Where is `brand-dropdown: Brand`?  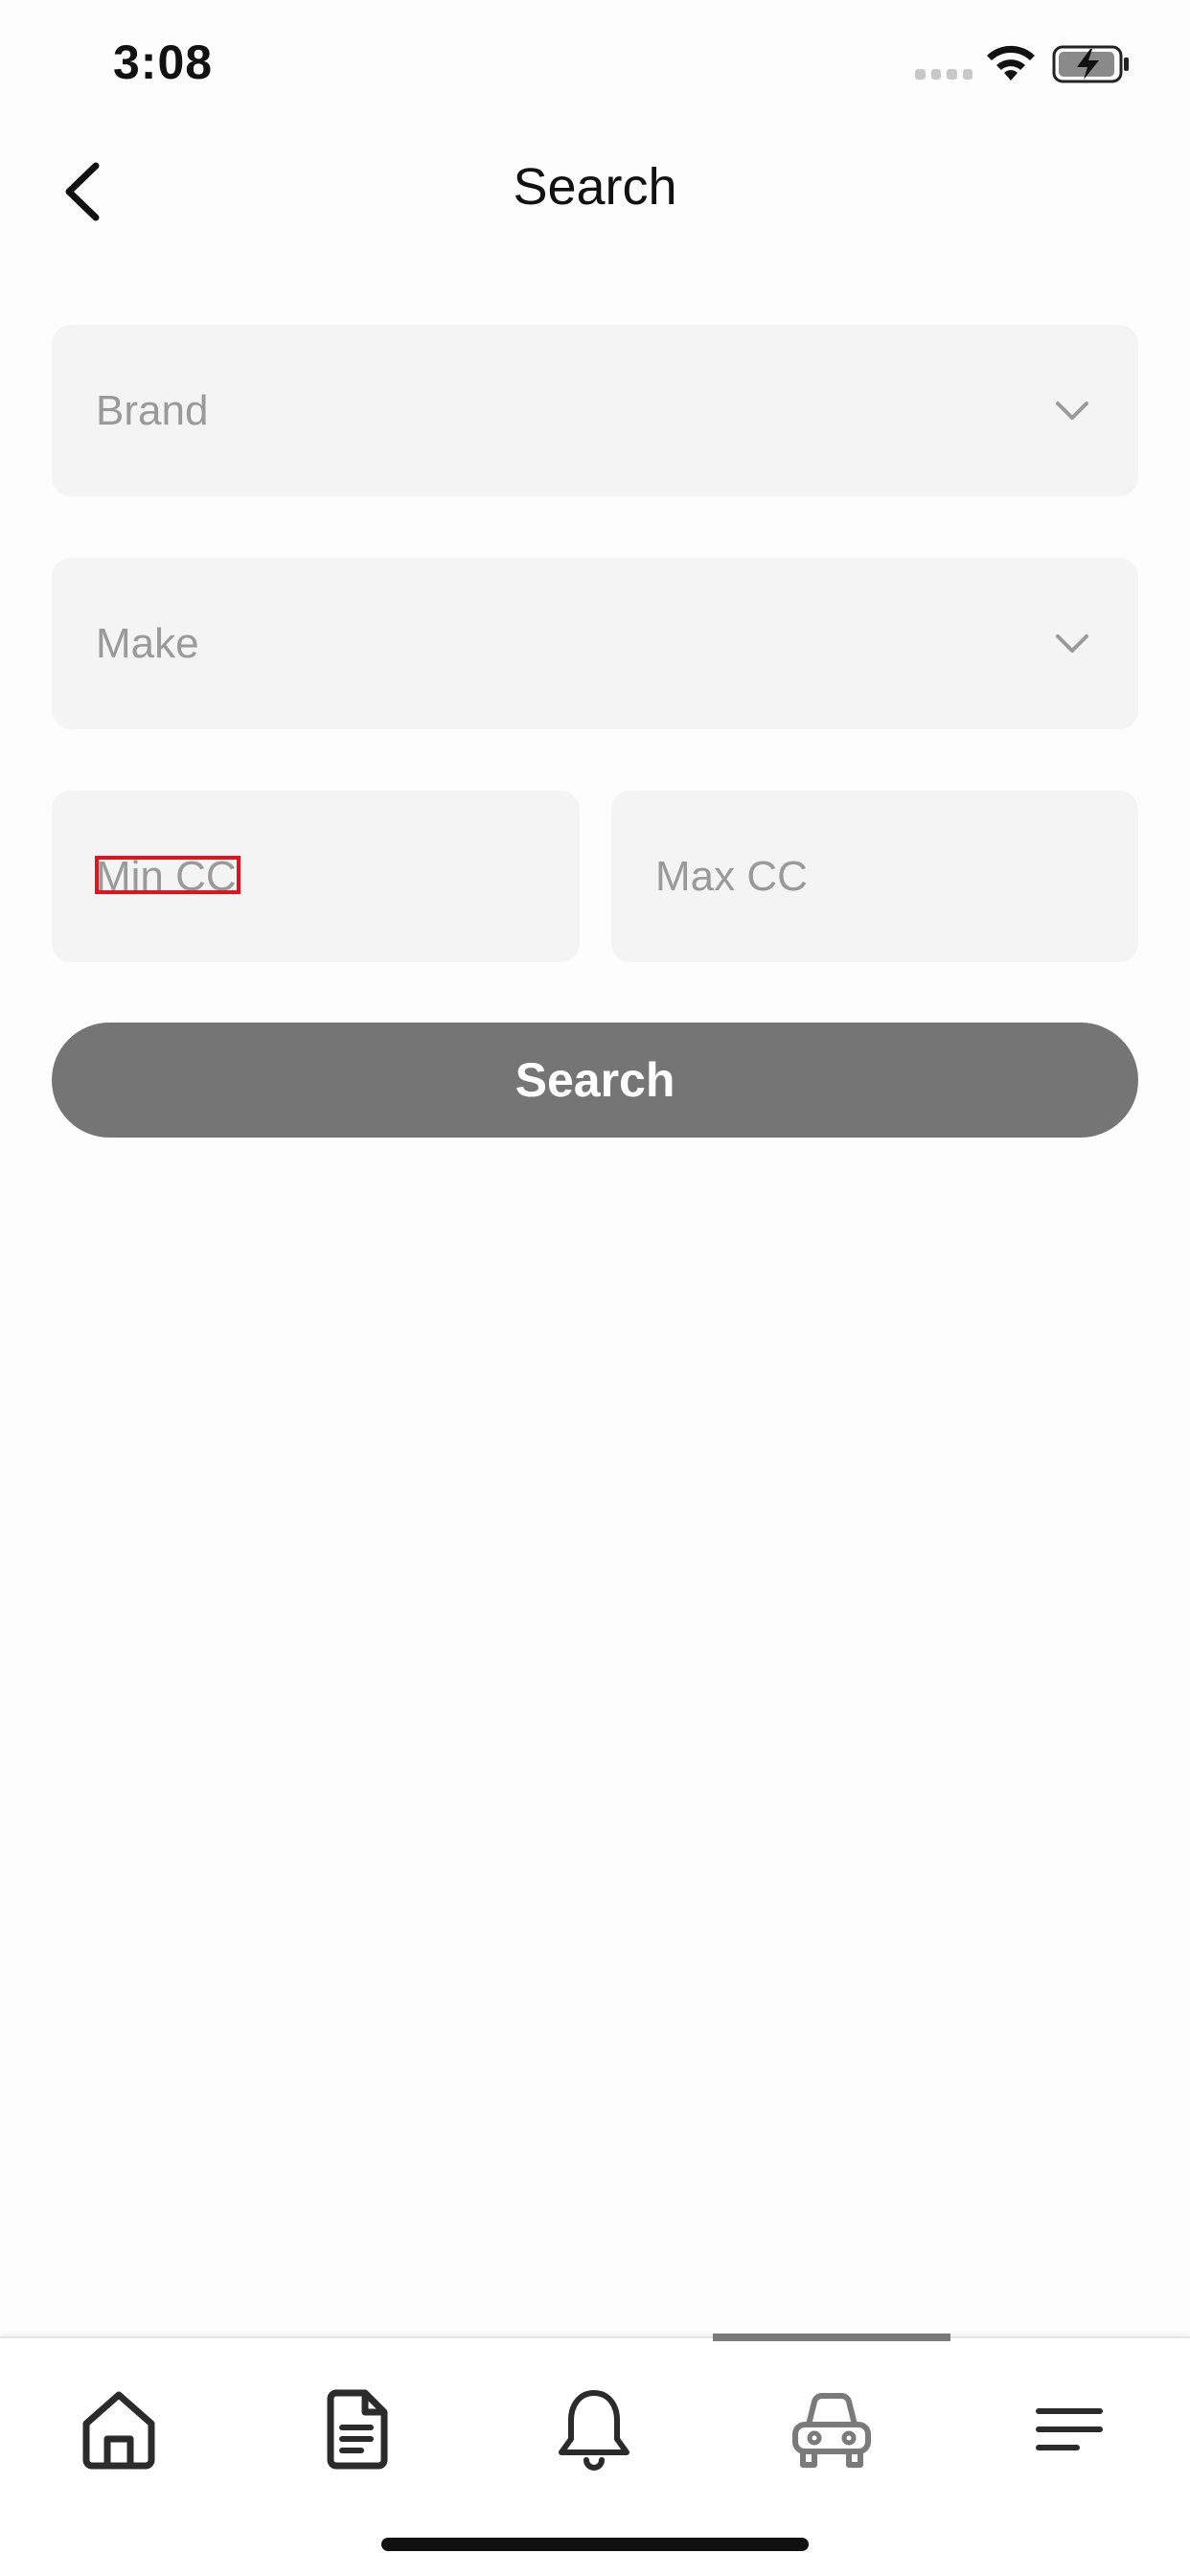 brand-dropdown: Brand is located at coordinates (595, 410).